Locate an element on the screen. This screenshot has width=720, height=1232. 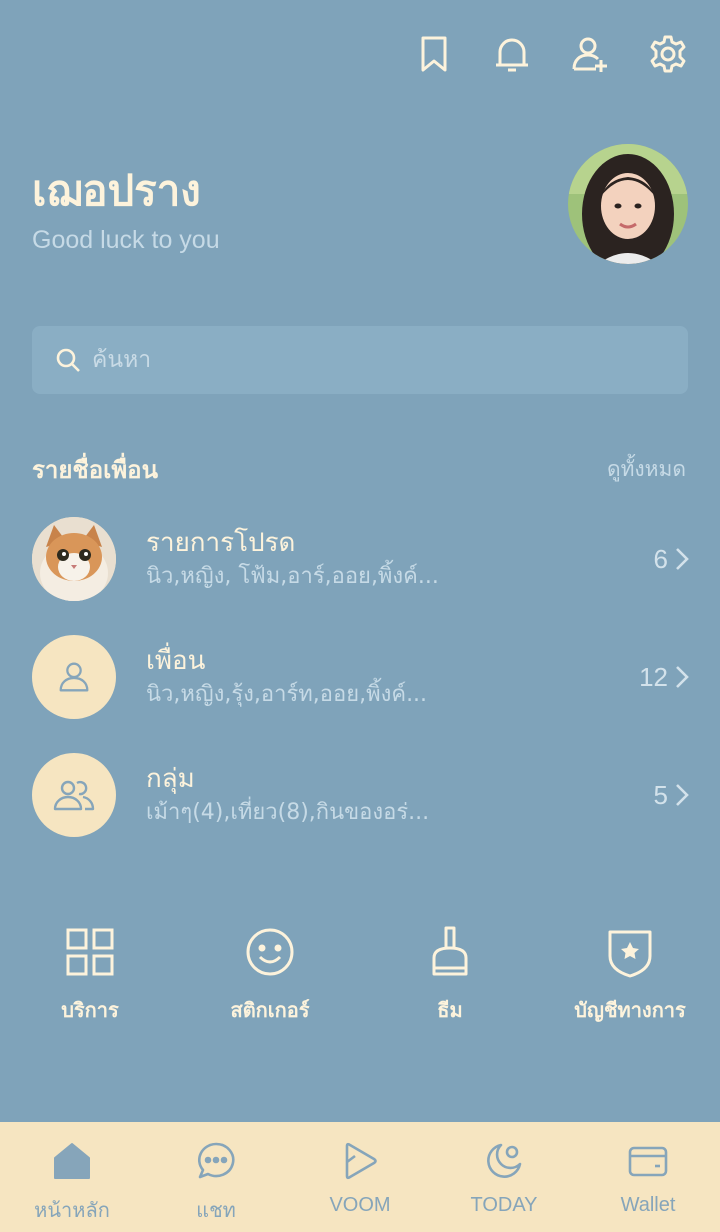
favorites-count: 6 is located at coordinates (672, 559).